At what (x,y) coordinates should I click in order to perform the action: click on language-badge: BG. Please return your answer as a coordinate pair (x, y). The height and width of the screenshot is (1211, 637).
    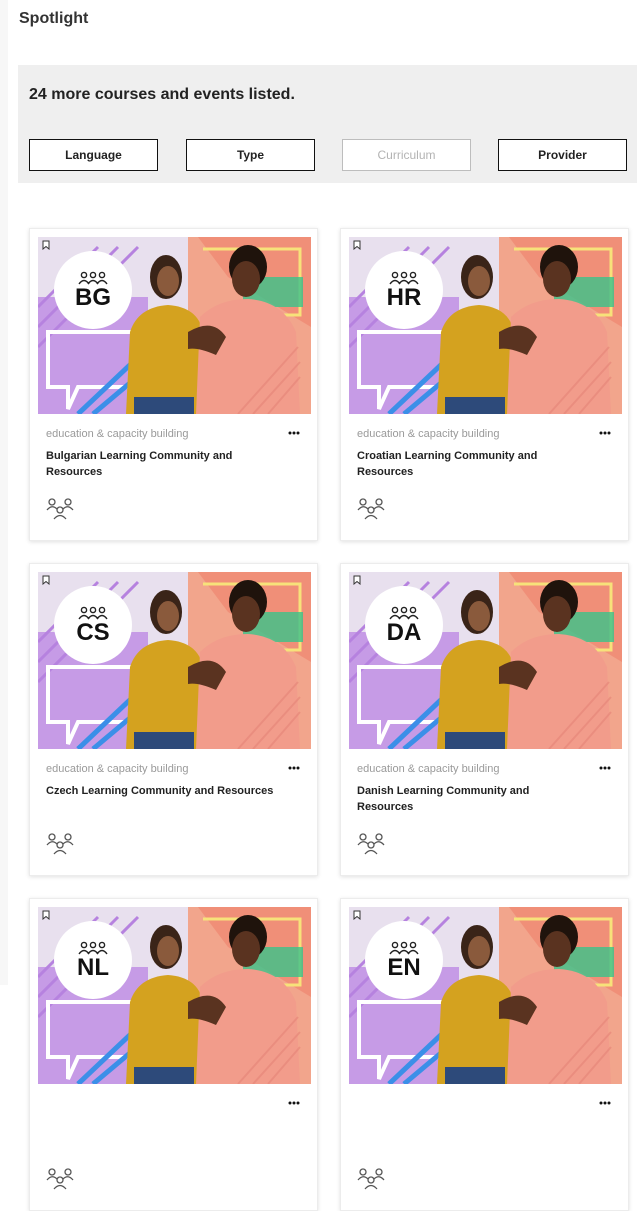
    Looking at the image, I should click on (93, 290).